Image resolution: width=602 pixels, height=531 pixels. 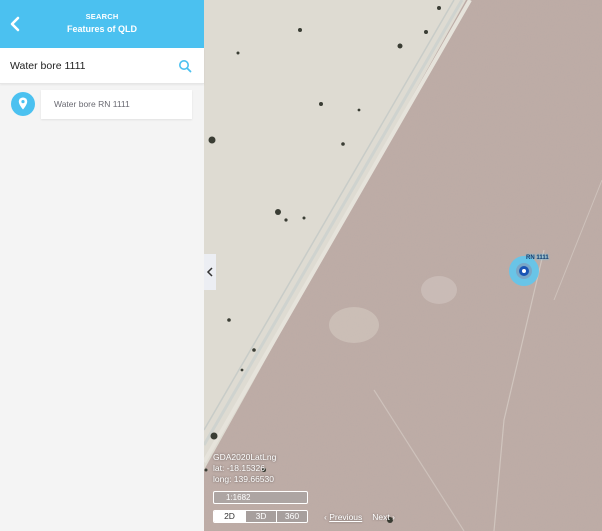 I want to click on latitude: lat: -18.15326, so click(x=239, y=468).